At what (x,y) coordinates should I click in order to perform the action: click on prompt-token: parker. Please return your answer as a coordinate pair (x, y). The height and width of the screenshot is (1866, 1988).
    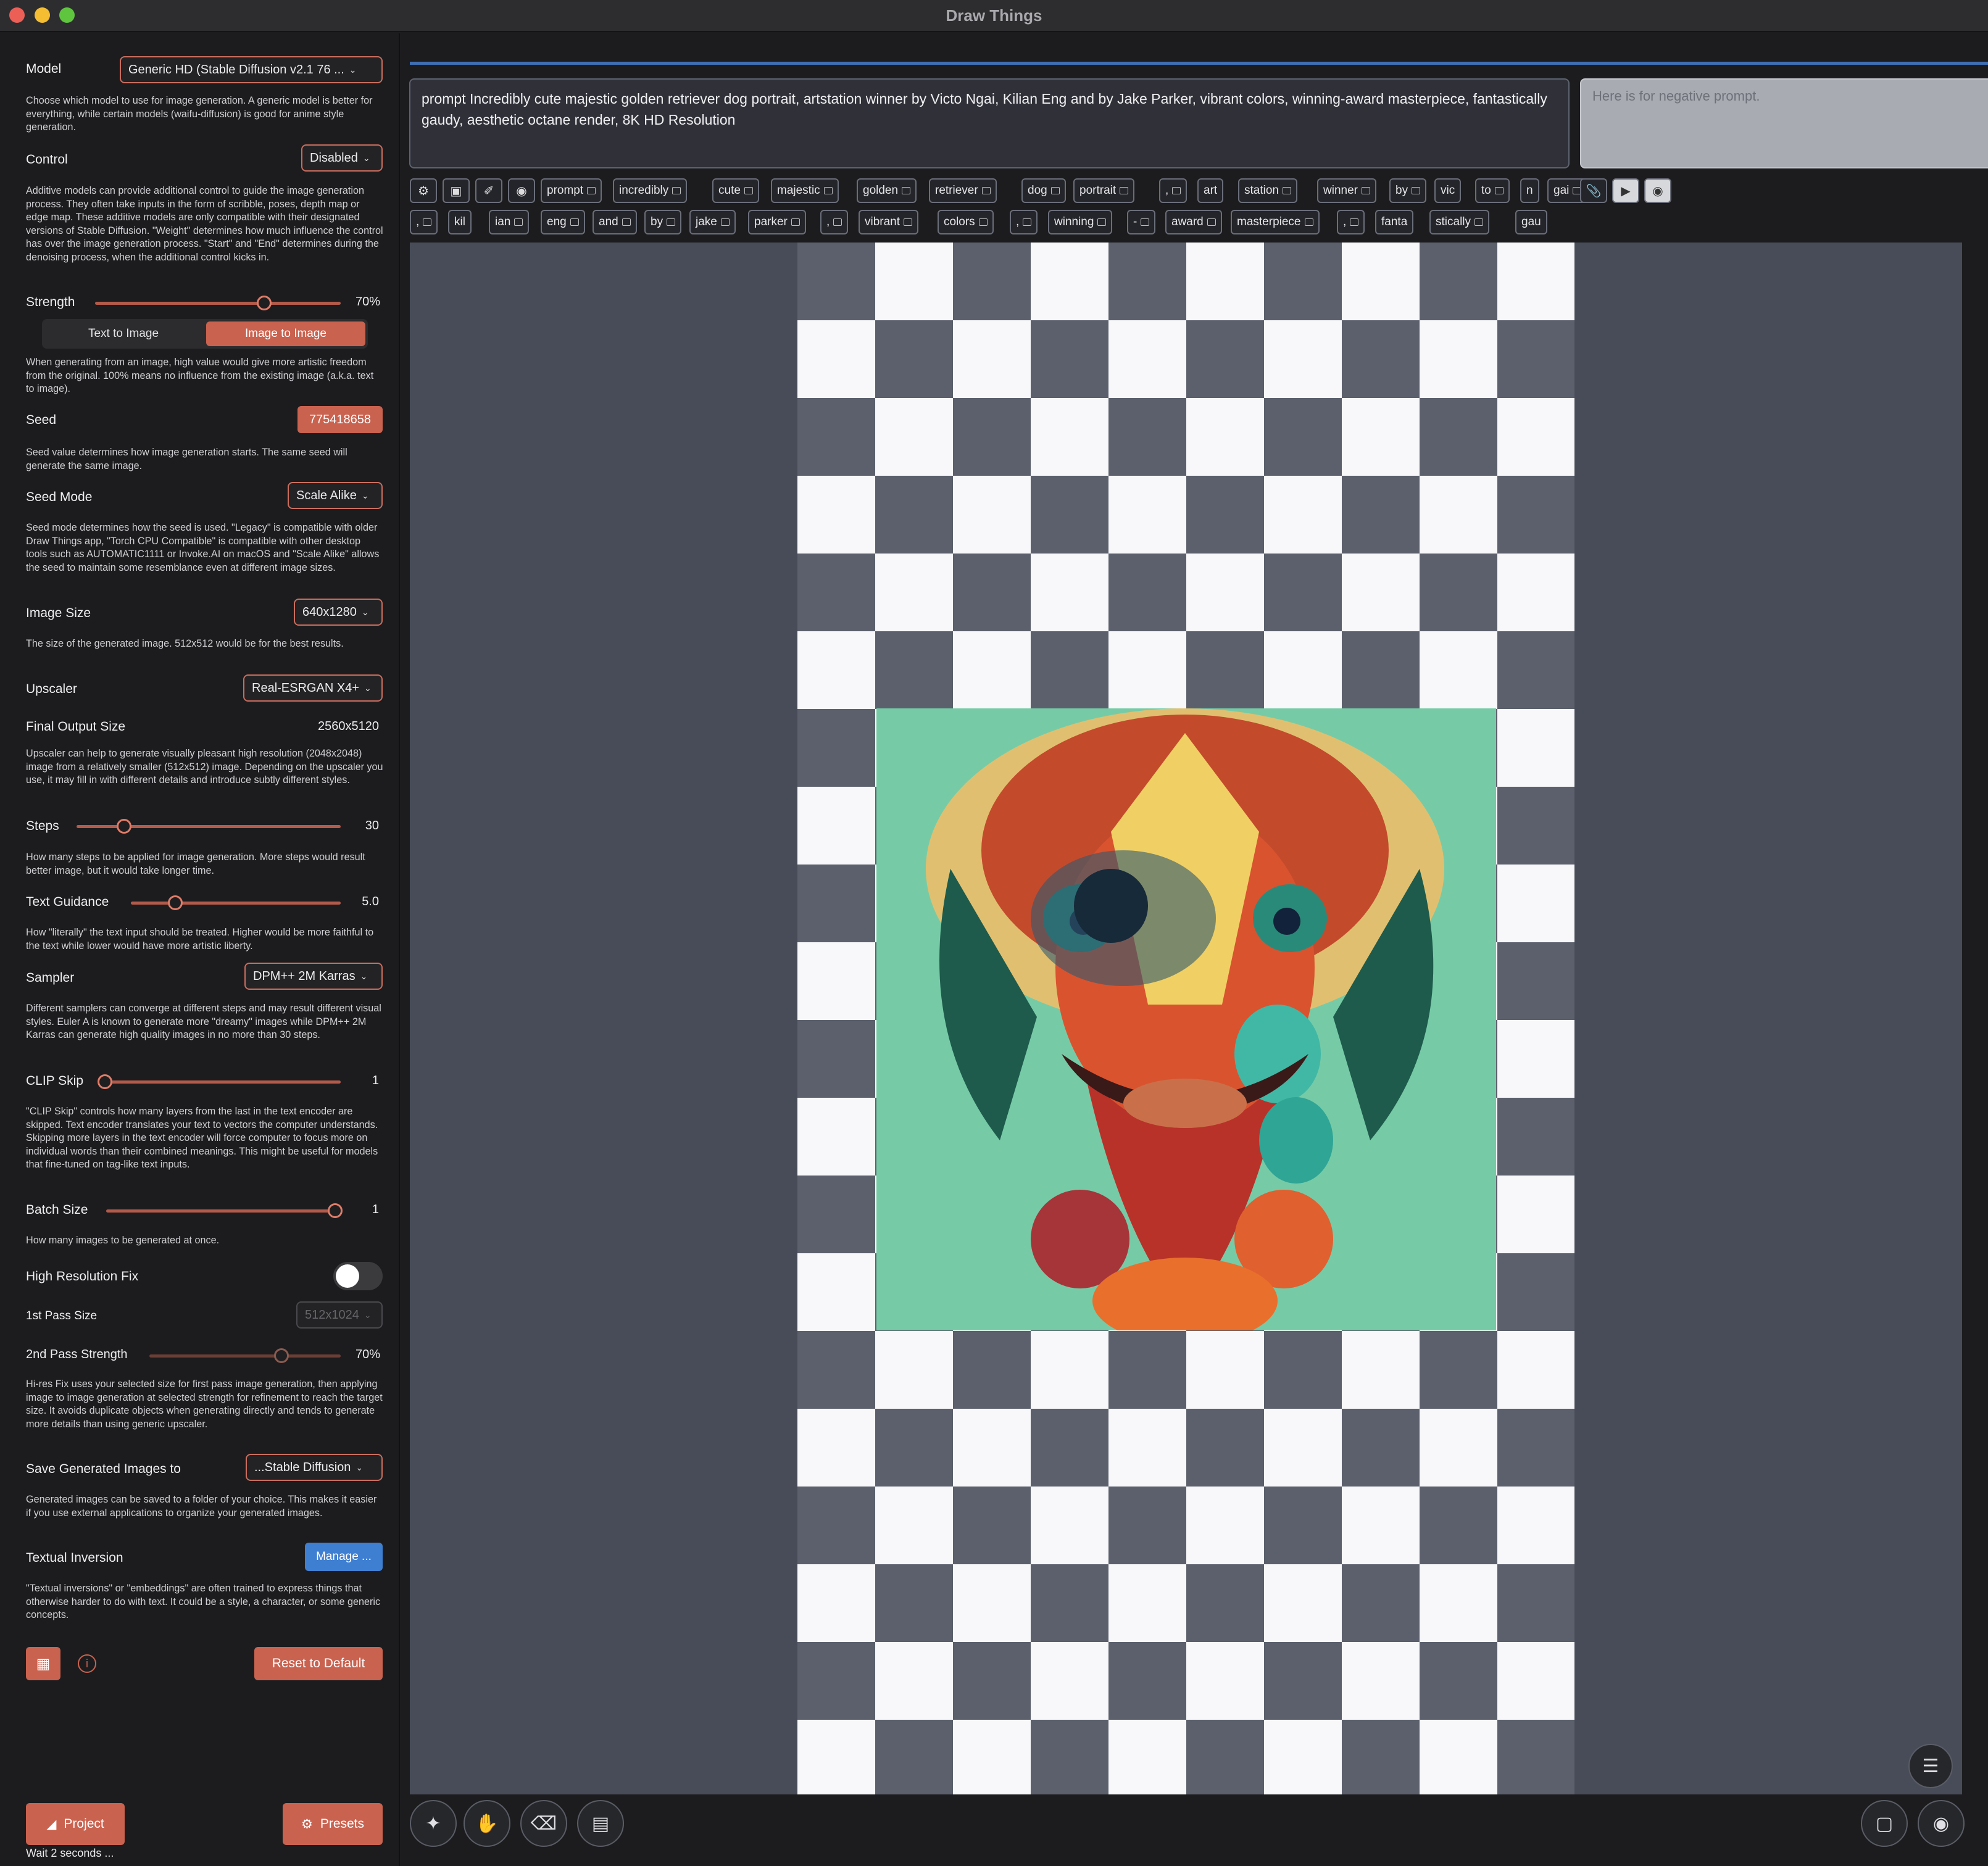
    Looking at the image, I should click on (777, 222).